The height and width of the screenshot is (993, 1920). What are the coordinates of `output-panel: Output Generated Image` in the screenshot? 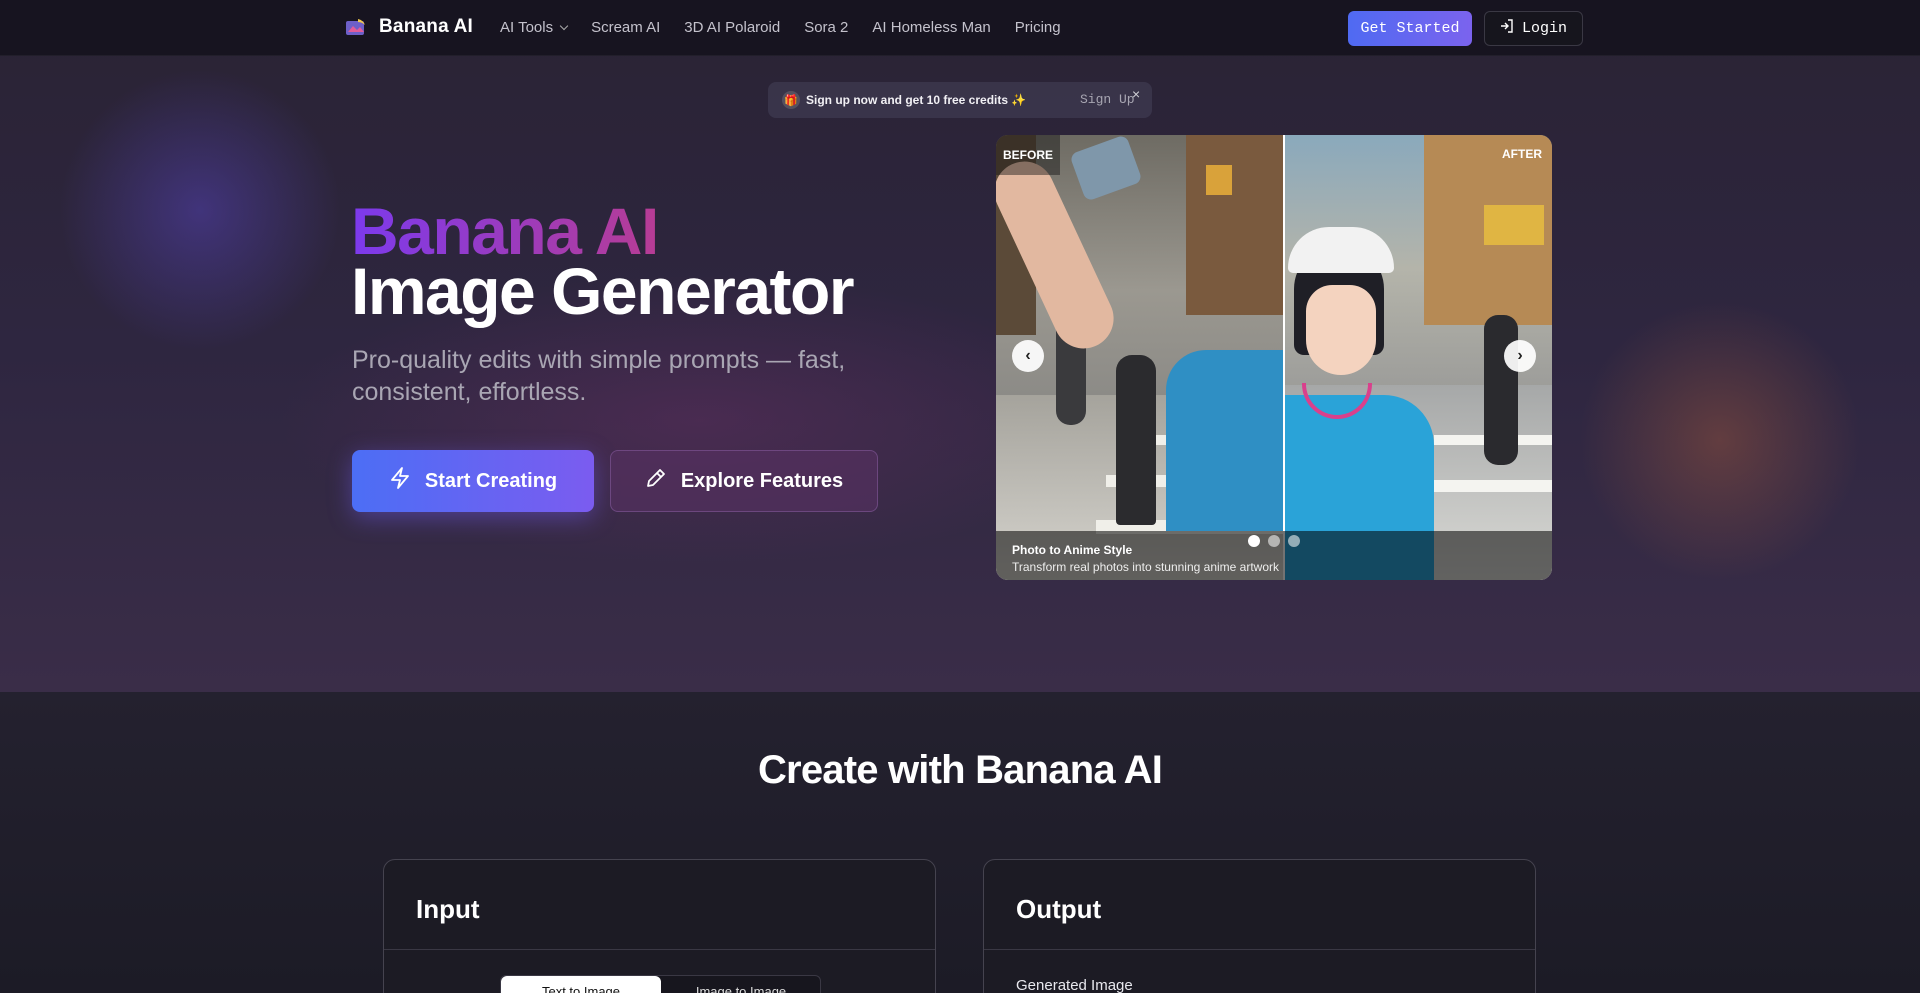 It's located at (1259, 926).